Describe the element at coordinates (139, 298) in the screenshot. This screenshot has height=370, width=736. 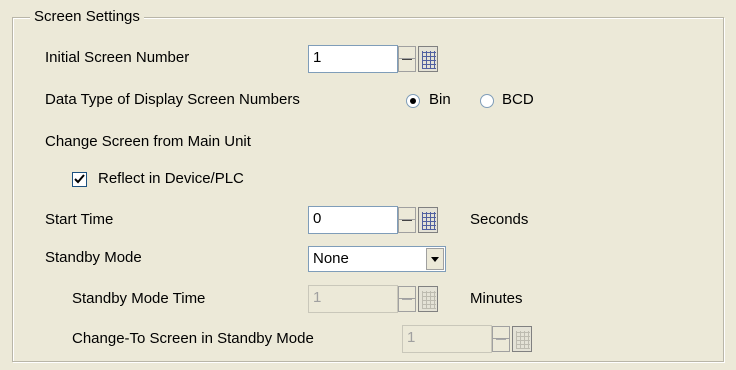
I see `standby-time-label: Standby Mode Time` at that location.